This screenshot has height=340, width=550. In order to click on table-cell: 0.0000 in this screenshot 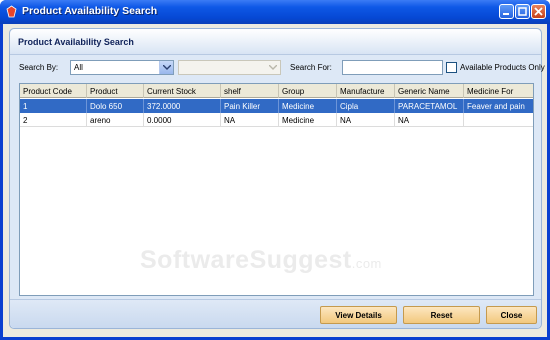, I will do `click(182, 120)`.